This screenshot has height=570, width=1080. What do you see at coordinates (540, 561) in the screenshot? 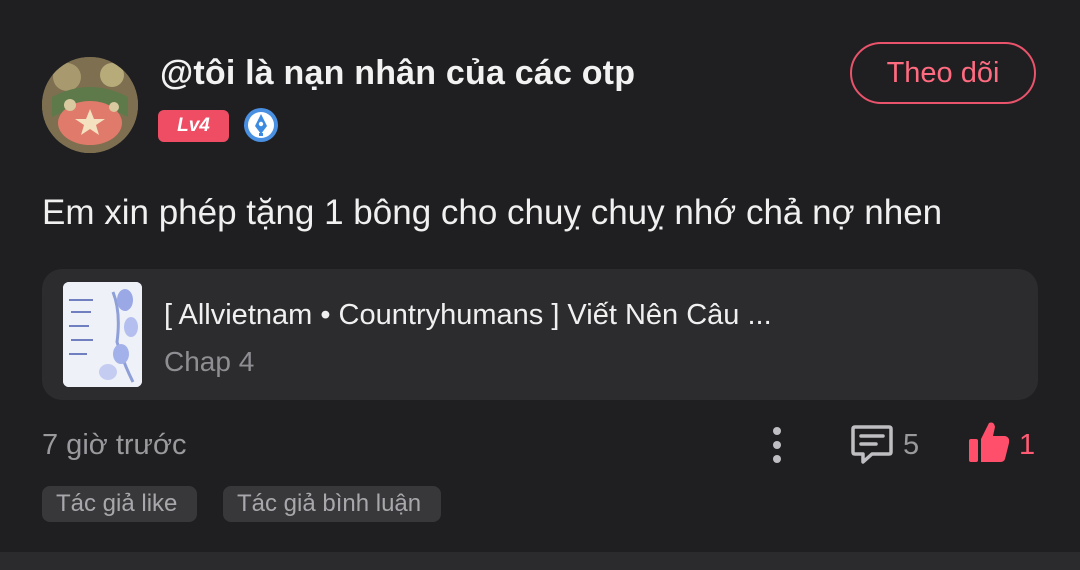
I see `bottom-divider` at bounding box center [540, 561].